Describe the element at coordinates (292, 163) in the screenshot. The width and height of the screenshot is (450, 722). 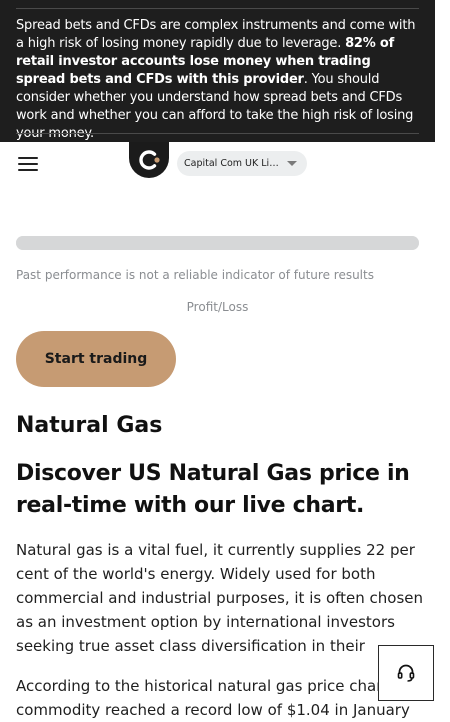
I see `chevron-down-icon` at that location.